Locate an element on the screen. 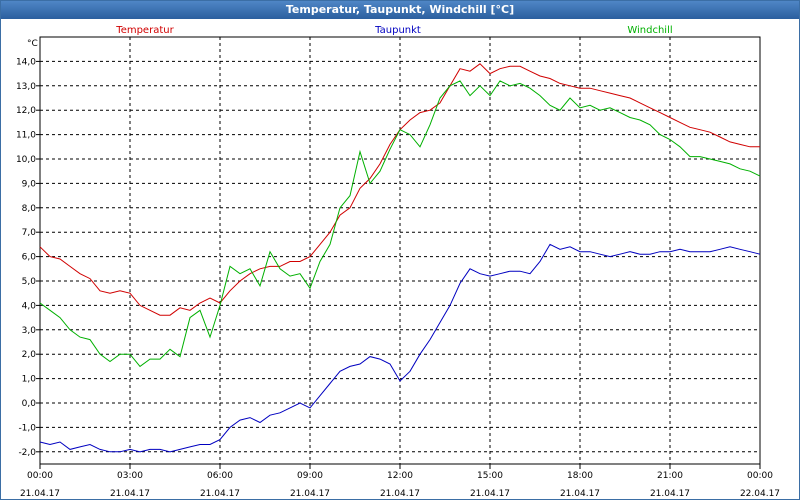 The image size is (800, 500). y-tick-label: 0,0 is located at coordinates (29, 404).